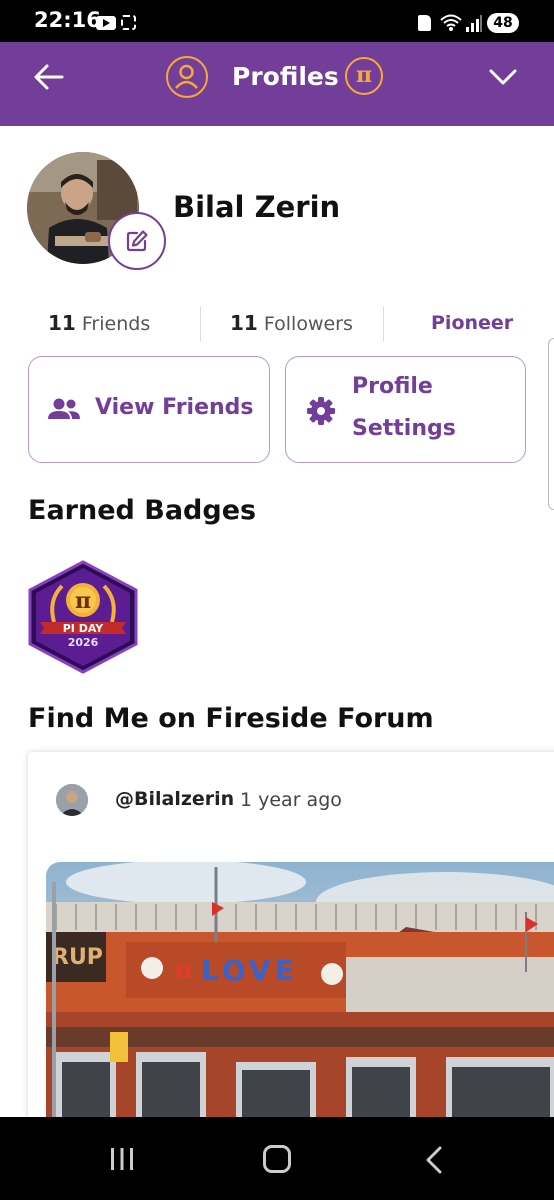 The width and height of the screenshot is (554, 1200). I want to click on recent-apps-icon, so click(122, 1159).